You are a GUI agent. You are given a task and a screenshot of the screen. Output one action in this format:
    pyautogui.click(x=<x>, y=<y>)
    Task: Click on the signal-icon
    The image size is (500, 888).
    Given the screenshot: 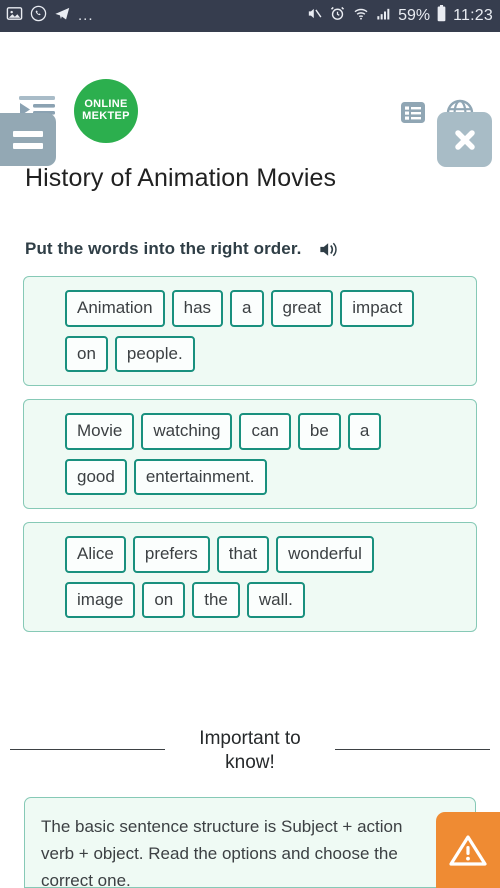 What is the action you would take?
    pyautogui.click(x=384, y=16)
    